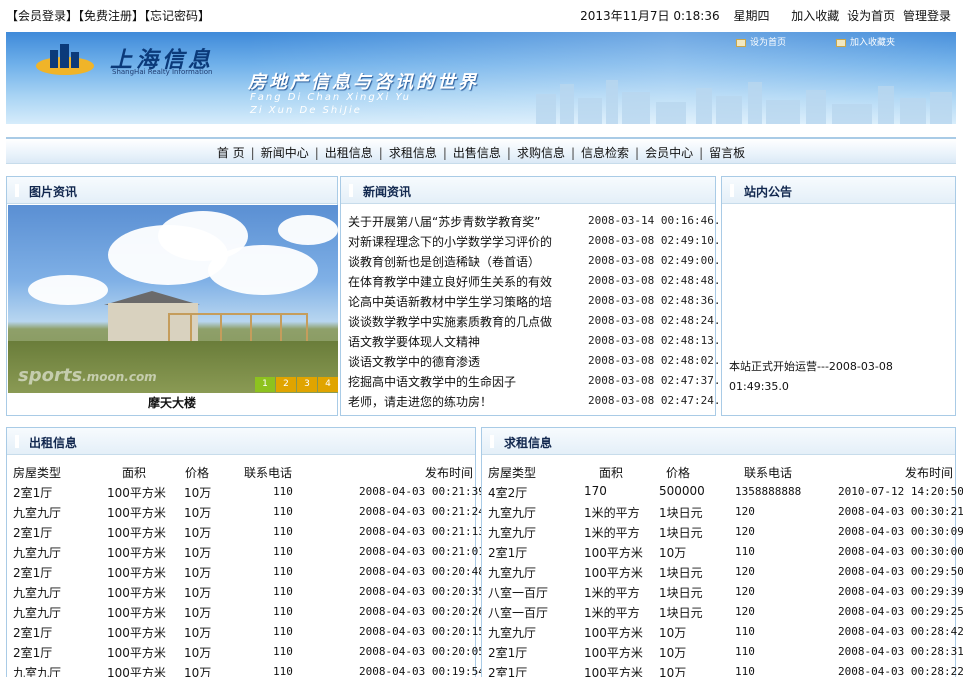 The image size is (963, 677). I want to click on table-row: 九室九厅 1米的平方 1块日元 120 2008-04-03 00:30:21, so click(722, 511).